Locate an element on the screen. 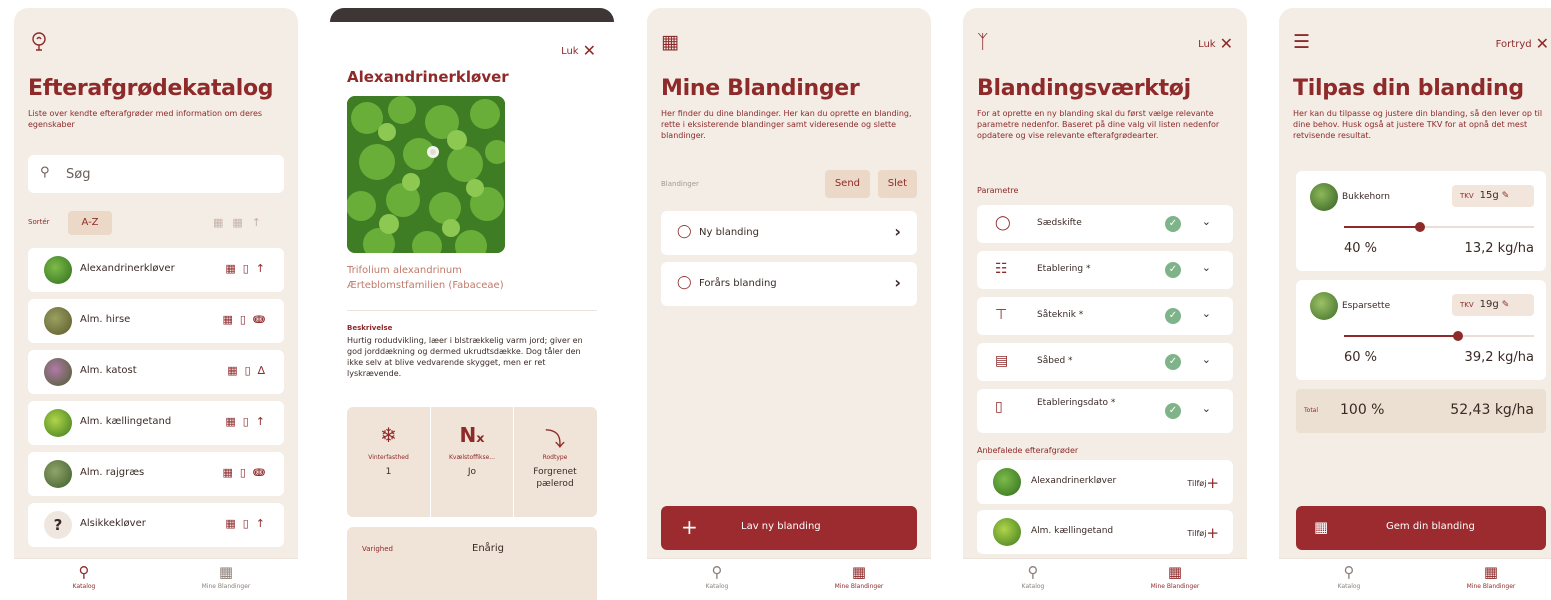 The image size is (1551, 600). param-label: Såbed * is located at coordinates (1055, 361).